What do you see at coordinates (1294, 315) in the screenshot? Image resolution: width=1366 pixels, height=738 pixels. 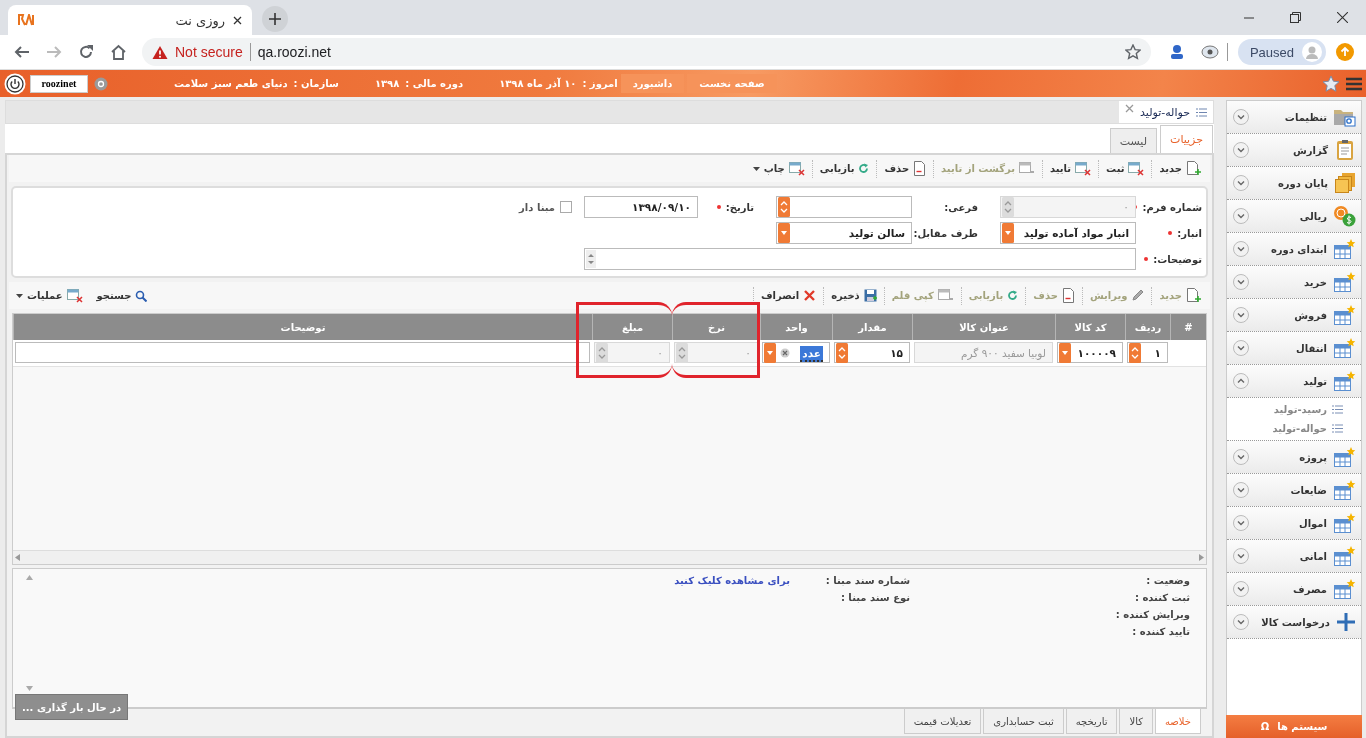 I see `sidebar-item: فروش` at bounding box center [1294, 315].